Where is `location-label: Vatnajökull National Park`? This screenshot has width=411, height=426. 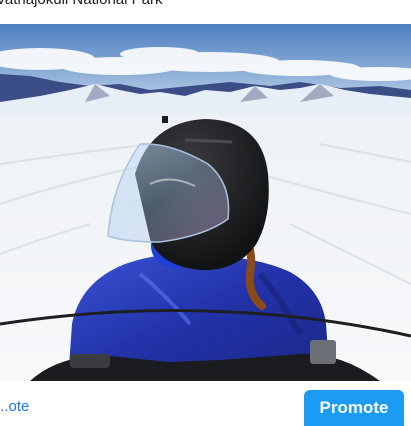
location-label: Vatnajökull National Park is located at coordinates (81, 4).